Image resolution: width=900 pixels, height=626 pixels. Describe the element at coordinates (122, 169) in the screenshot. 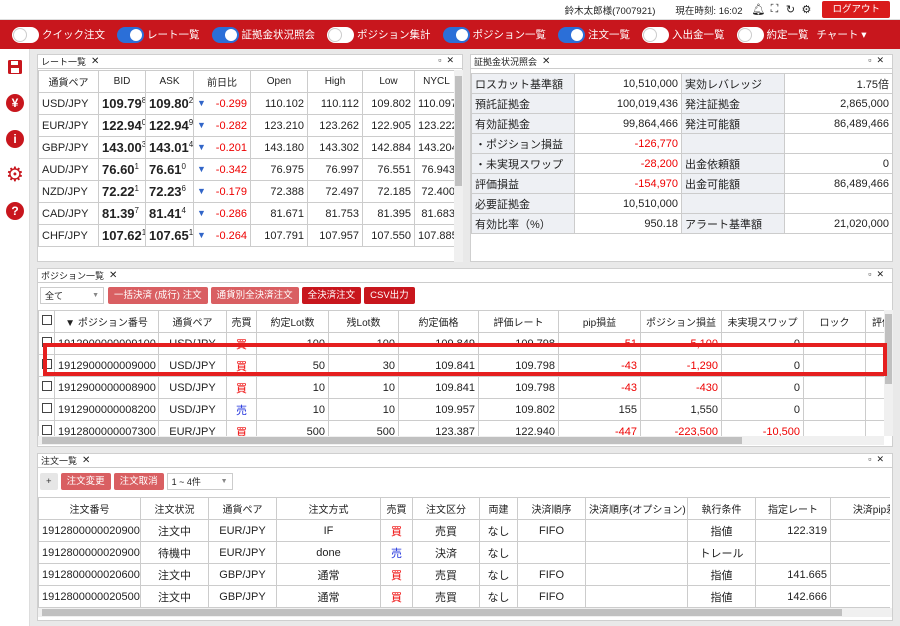

I see `bid-price: 76.601` at that location.